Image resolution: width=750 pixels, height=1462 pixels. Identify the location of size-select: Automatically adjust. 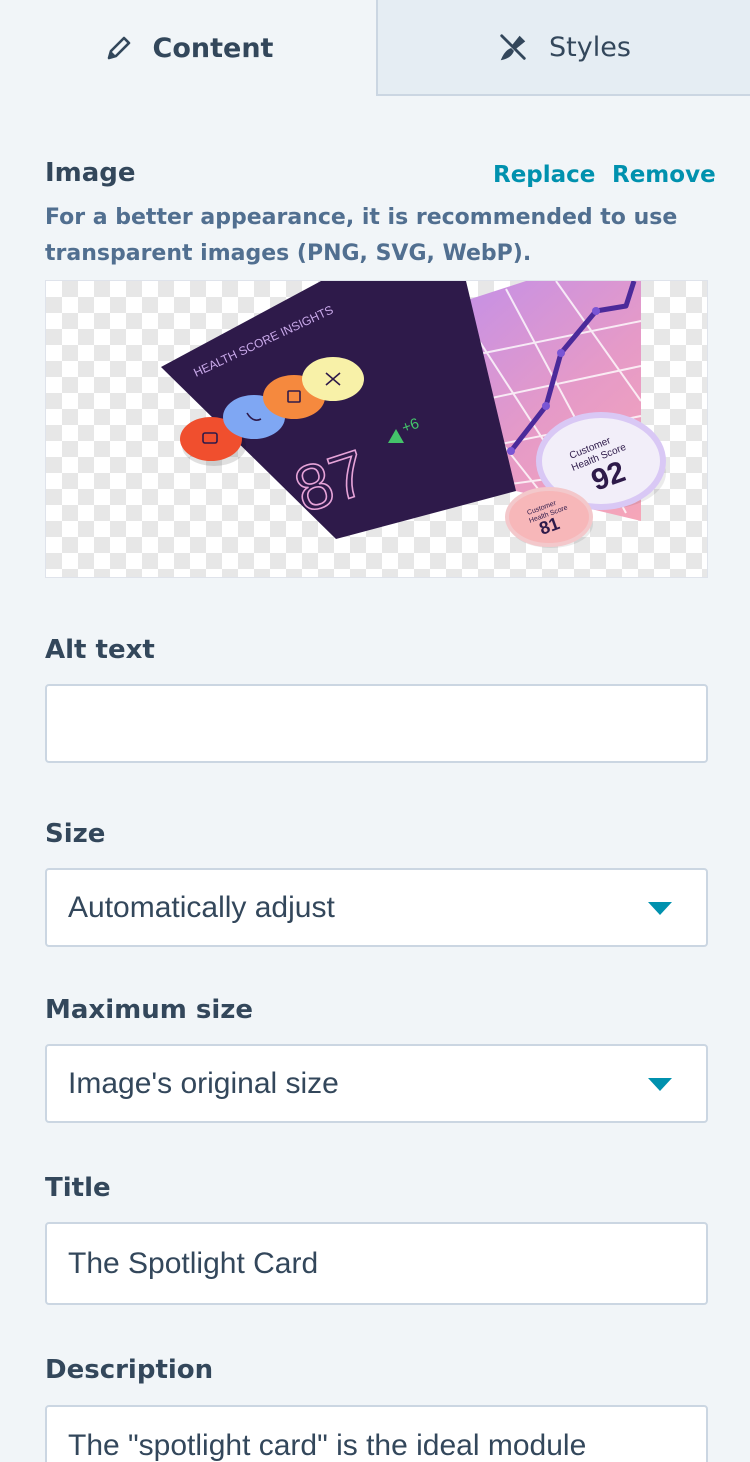
(376, 907).